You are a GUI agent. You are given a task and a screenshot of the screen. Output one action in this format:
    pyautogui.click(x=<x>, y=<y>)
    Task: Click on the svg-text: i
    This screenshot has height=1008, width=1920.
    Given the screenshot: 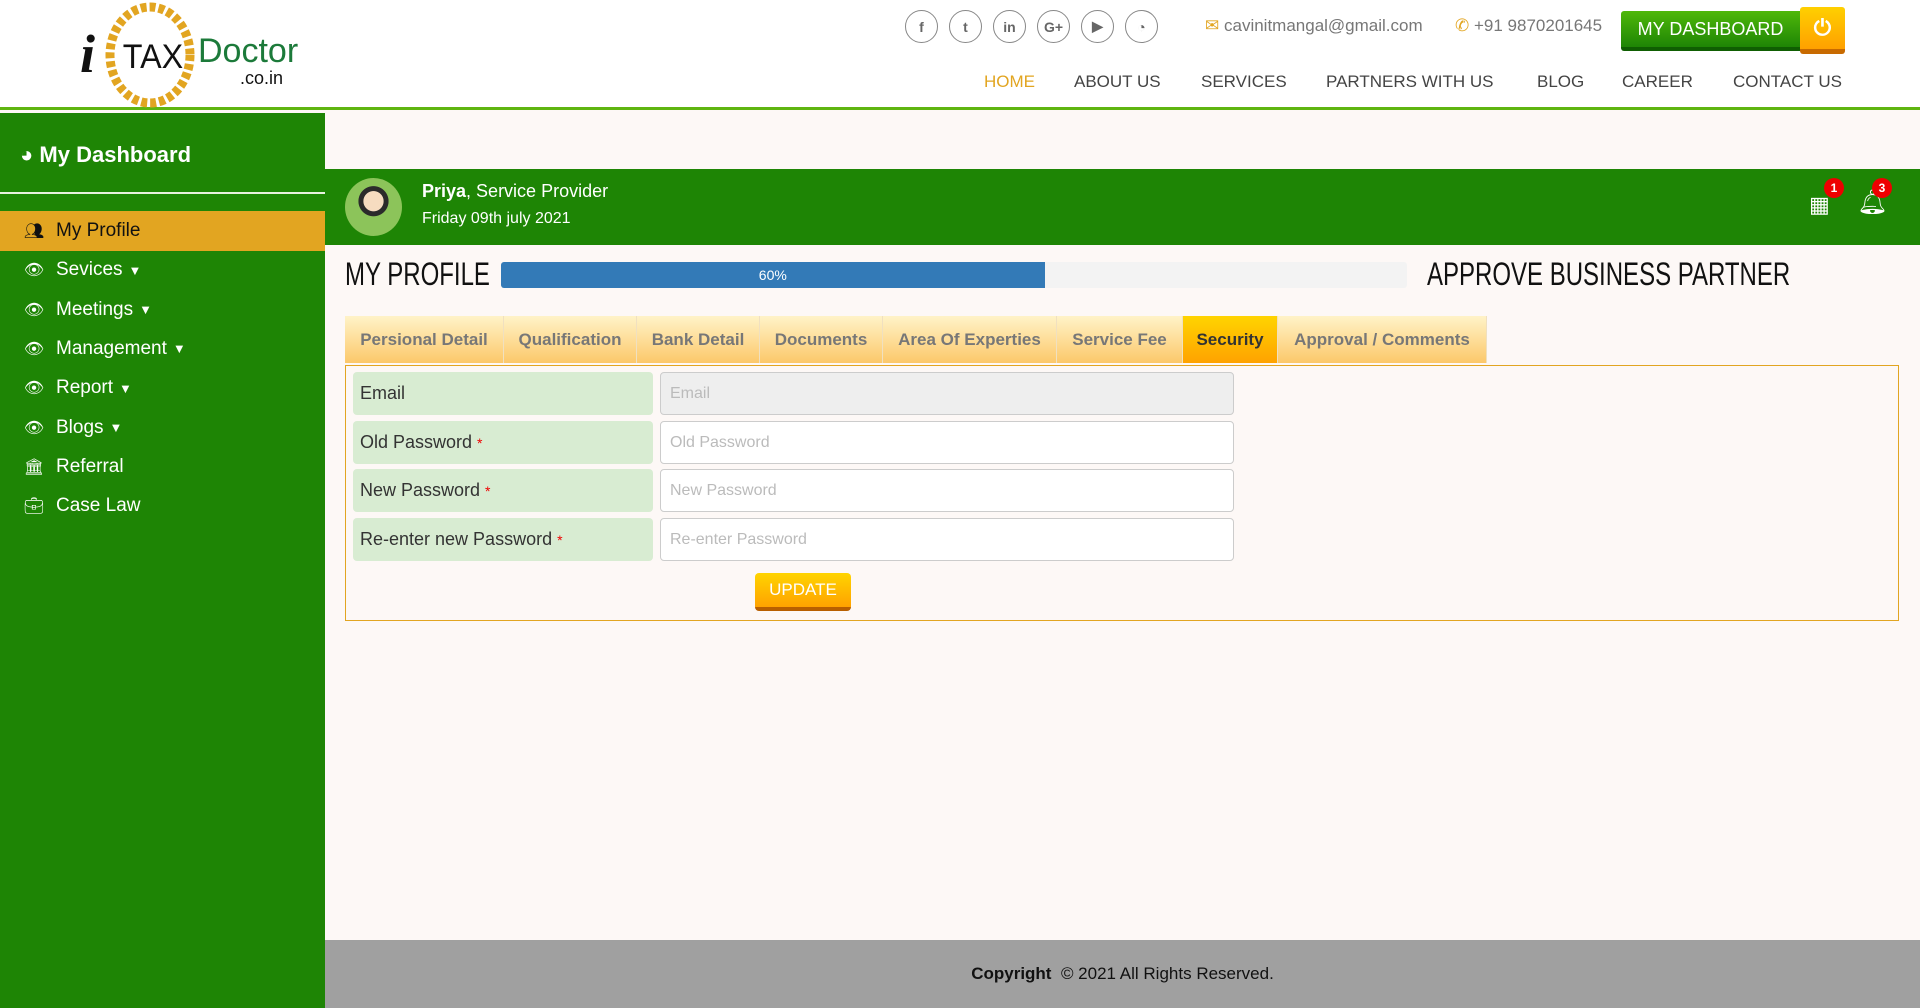 What is the action you would take?
    pyautogui.click(x=87, y=54)
    